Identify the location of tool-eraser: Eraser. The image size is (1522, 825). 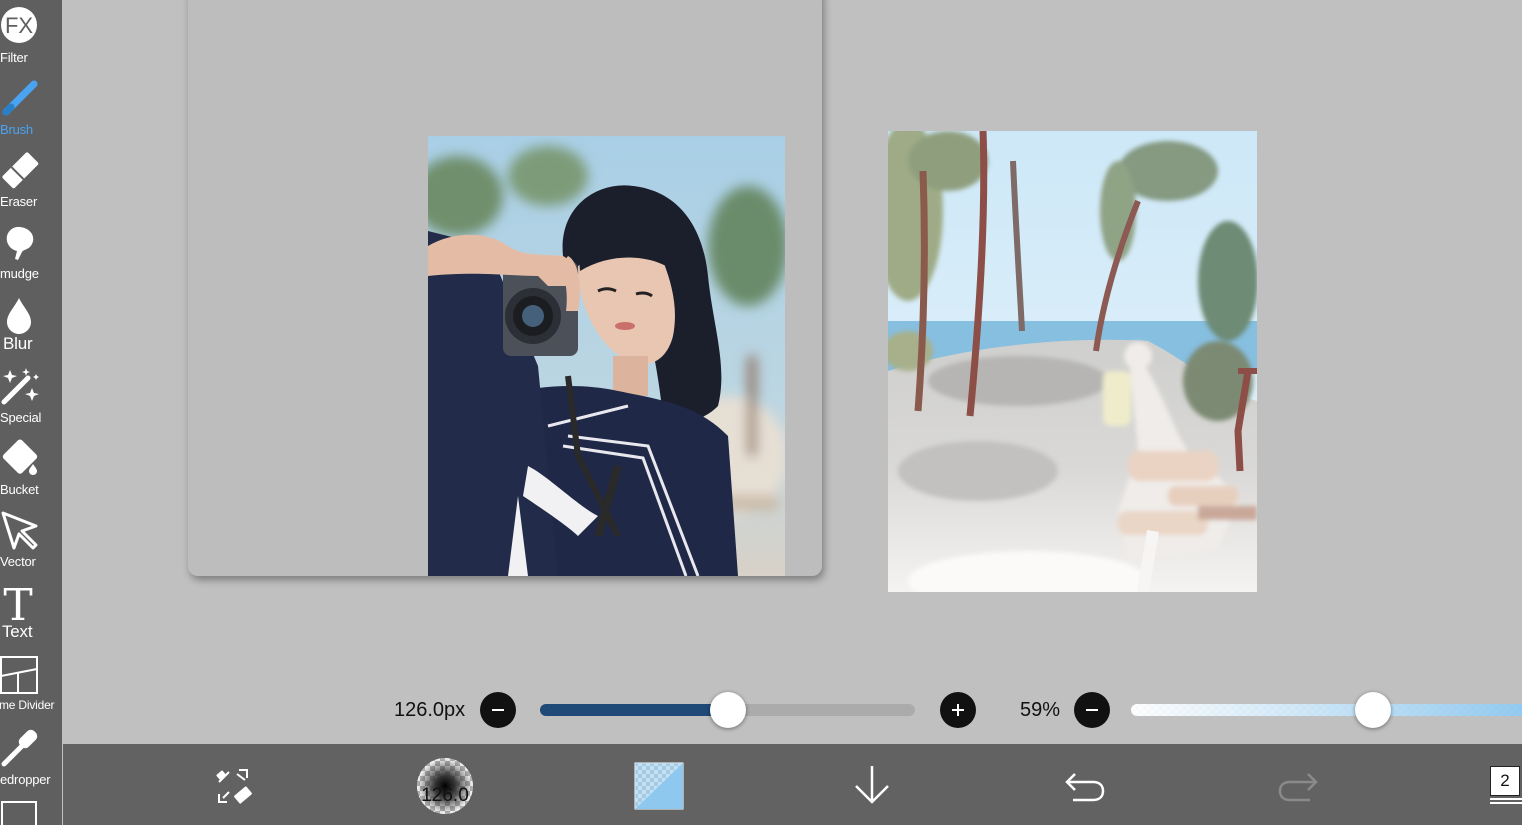
(31, 180).